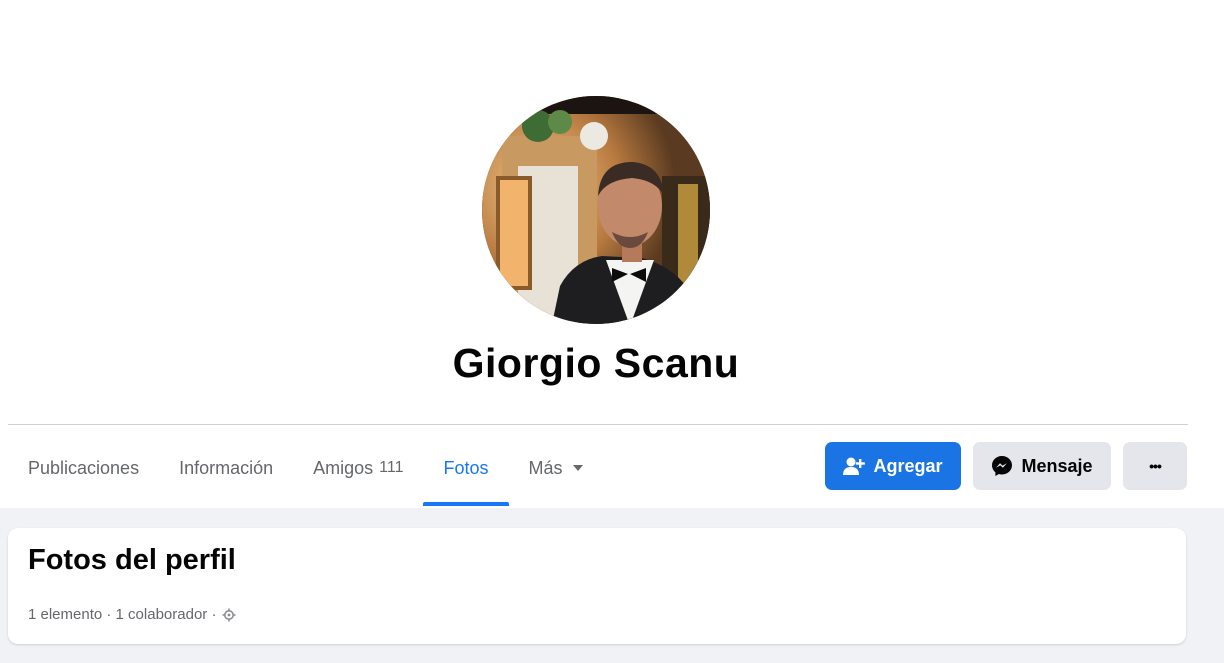 This screenshot has height=663, width=1224. I want to click on add-friend-button: Agregar, so click(893, 466).